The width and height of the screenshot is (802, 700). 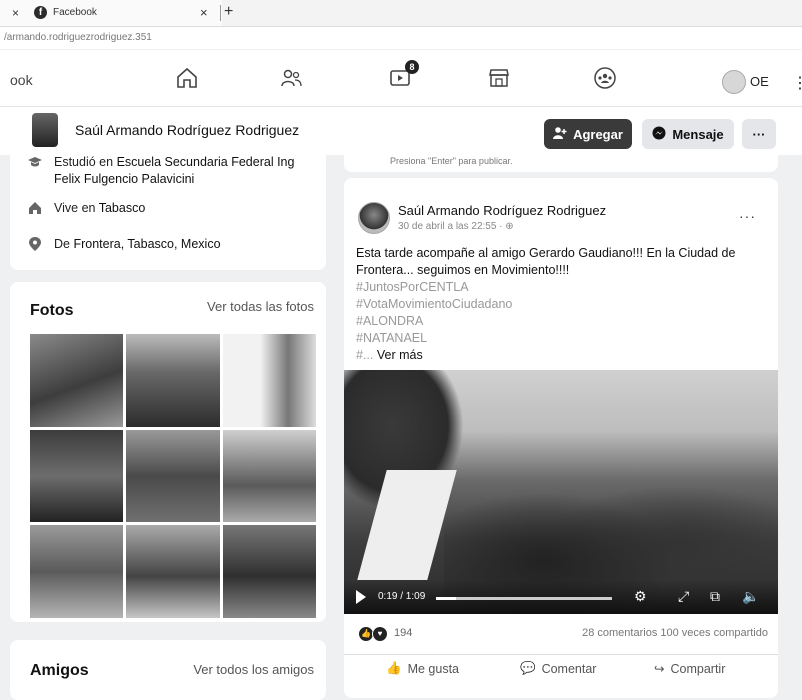 I want to click on reaction-count: 194, so click(x=403, y=633).